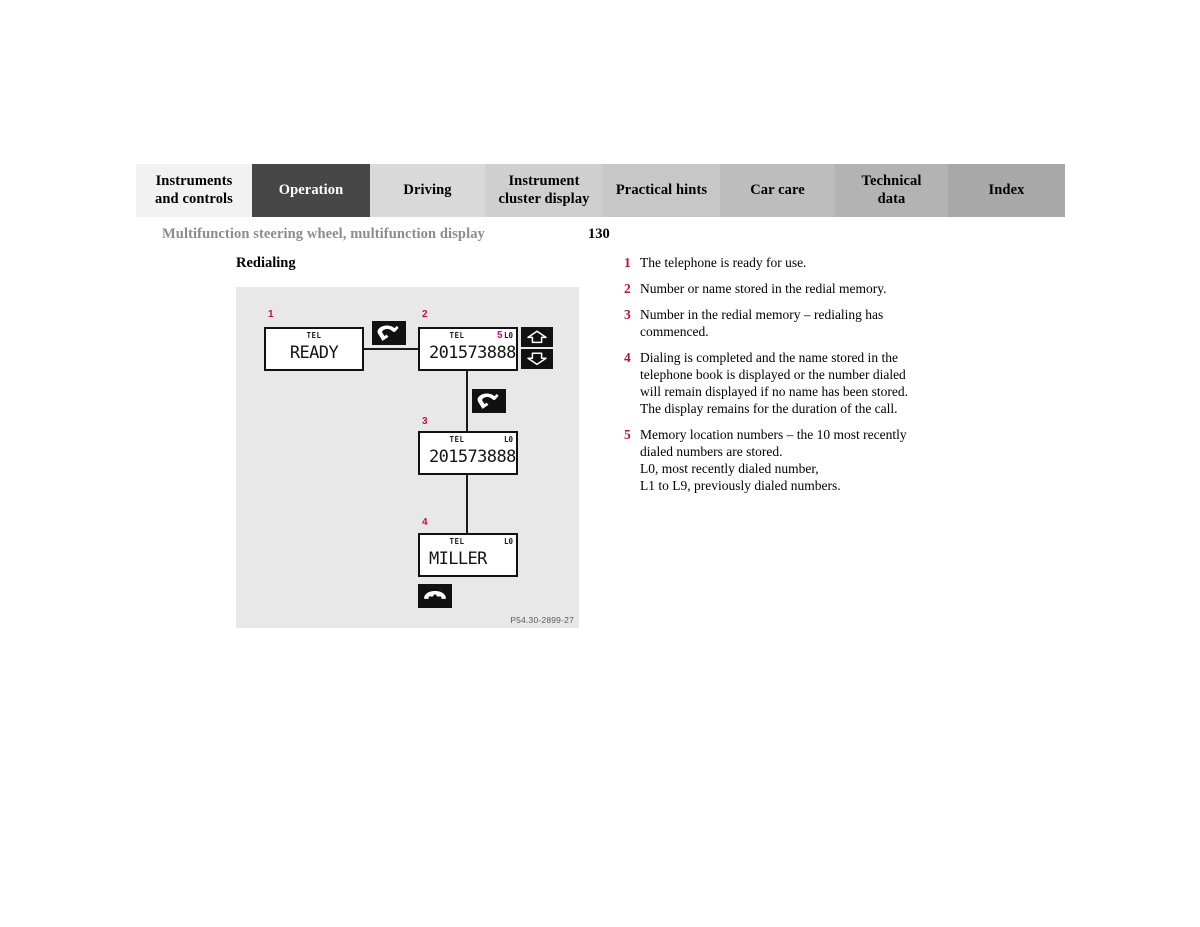 Image resolution: width=1200 pixels, height=927 pixels. Describe the element at coordinates (627, 262) in the screenshot. I see `legend-number: 1` at that location.